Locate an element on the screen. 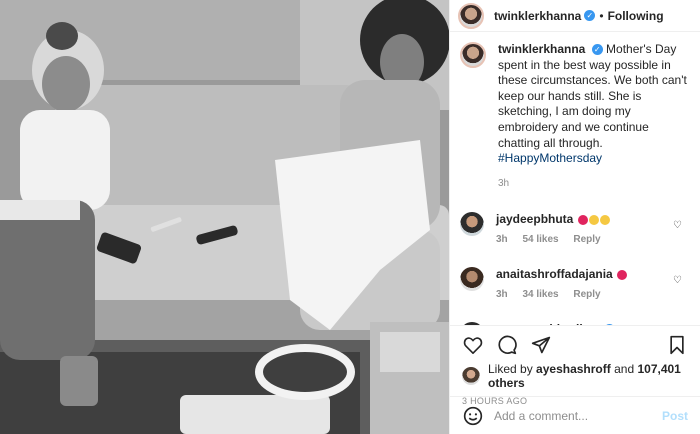 This screenshot has width=700, height=434. add-comment-input is located at coordinates (578, 415).